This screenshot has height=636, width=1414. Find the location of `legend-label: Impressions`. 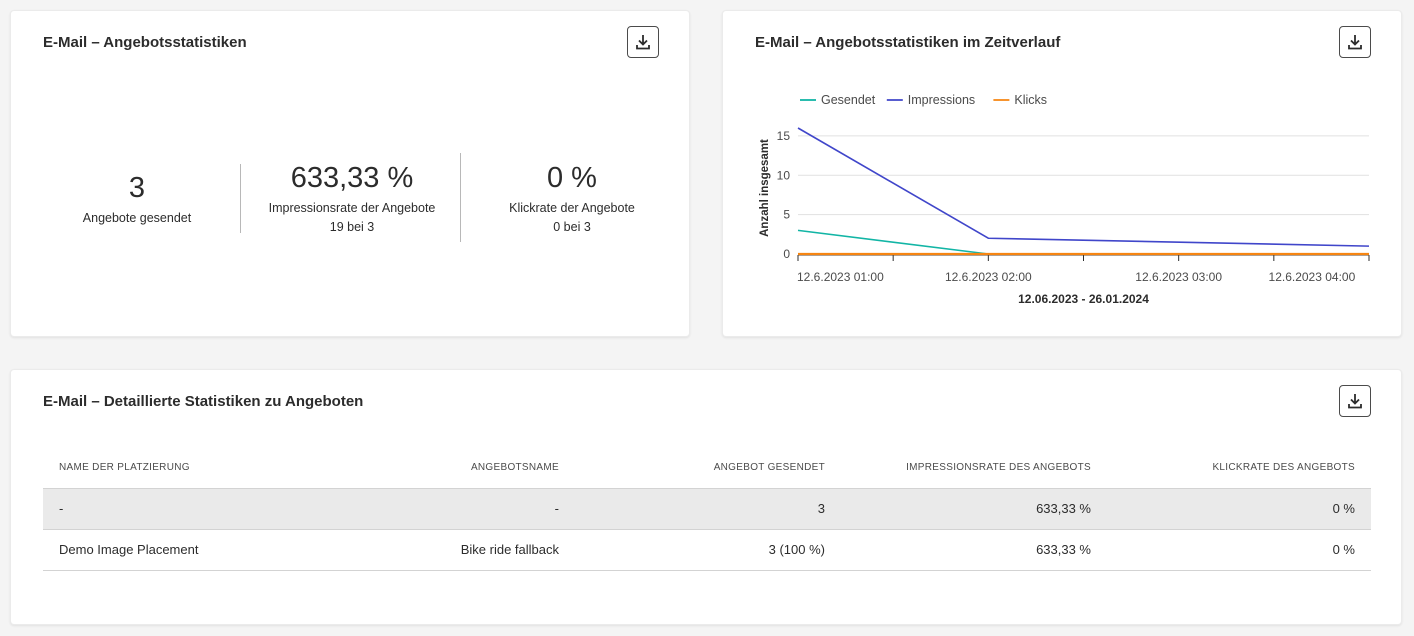

legend-label: Impressions is located at coordinates (941, 100).